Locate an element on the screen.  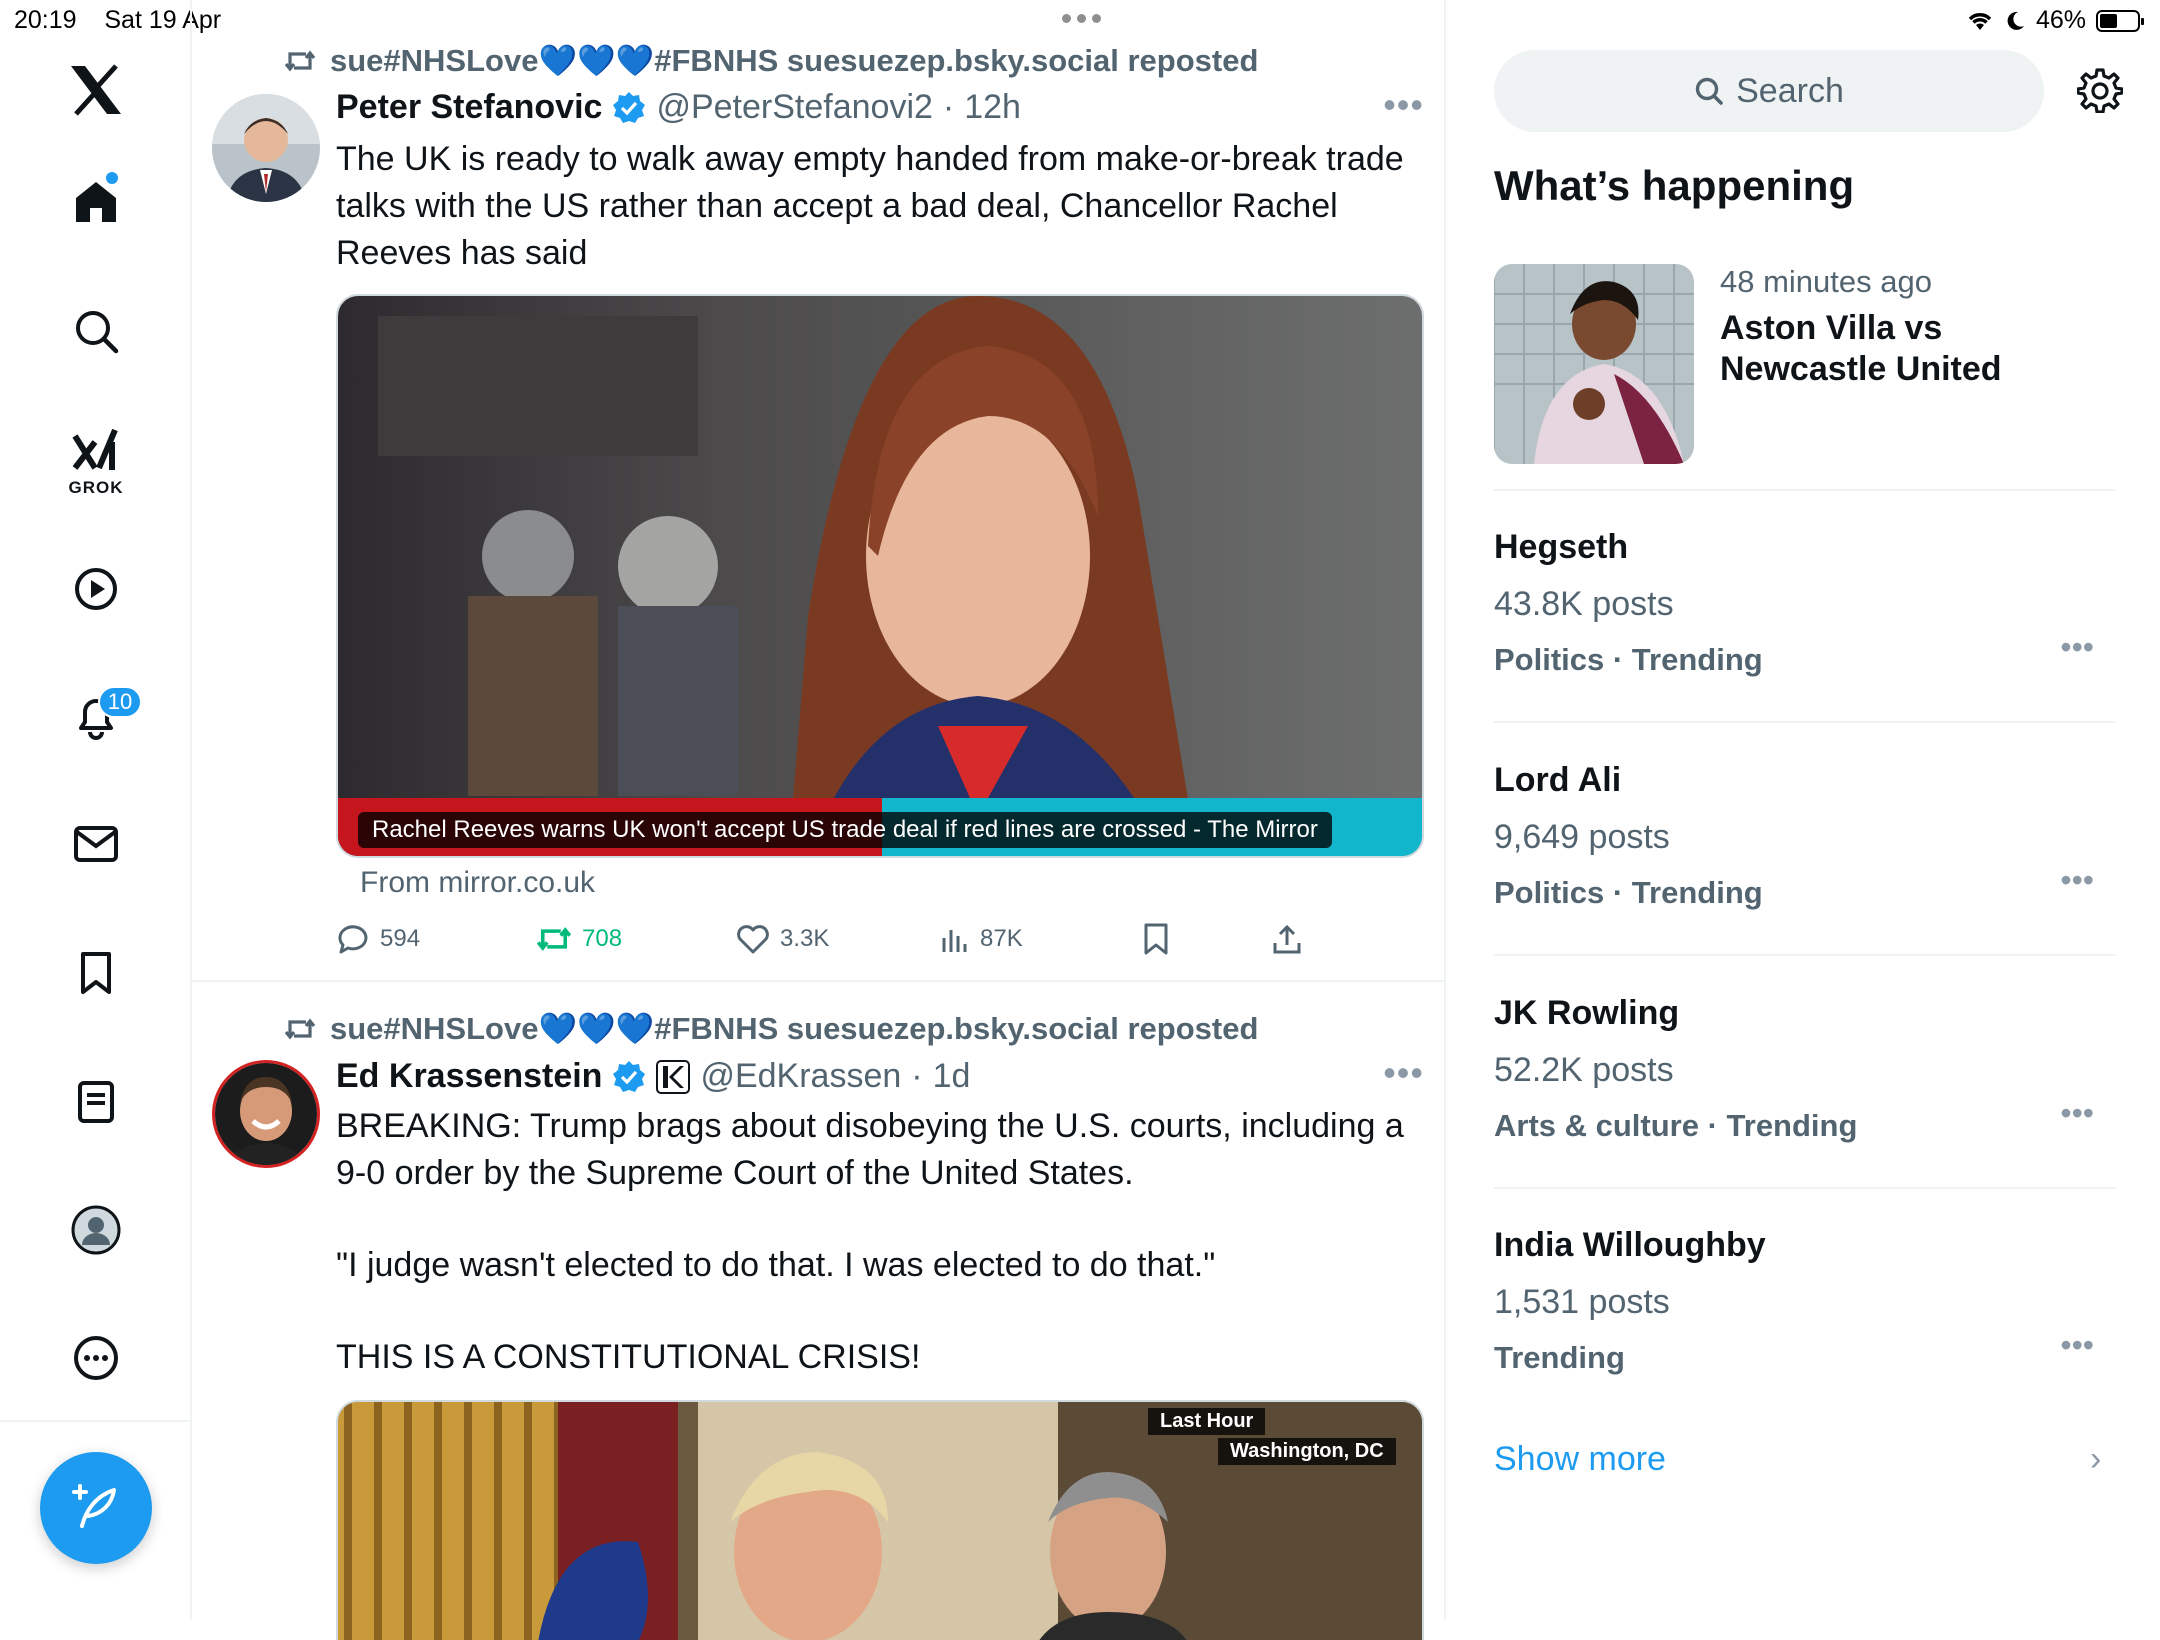
bookmark-button is located at coordinates (1207, 939).